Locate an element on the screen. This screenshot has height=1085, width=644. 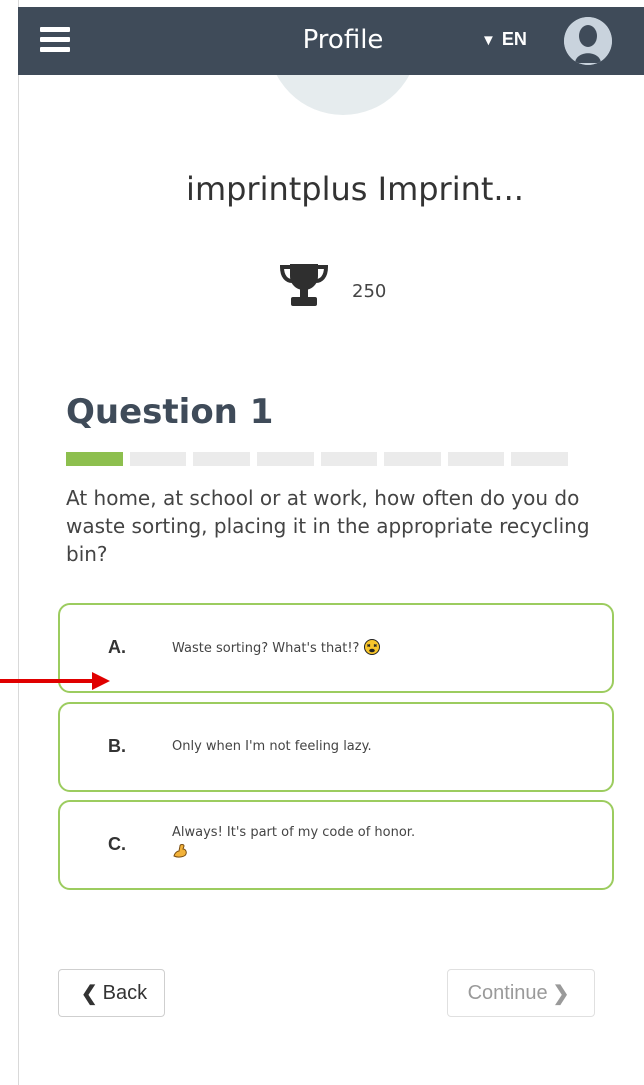
back-button: ❮ Back is located at coordinates (111, 993).